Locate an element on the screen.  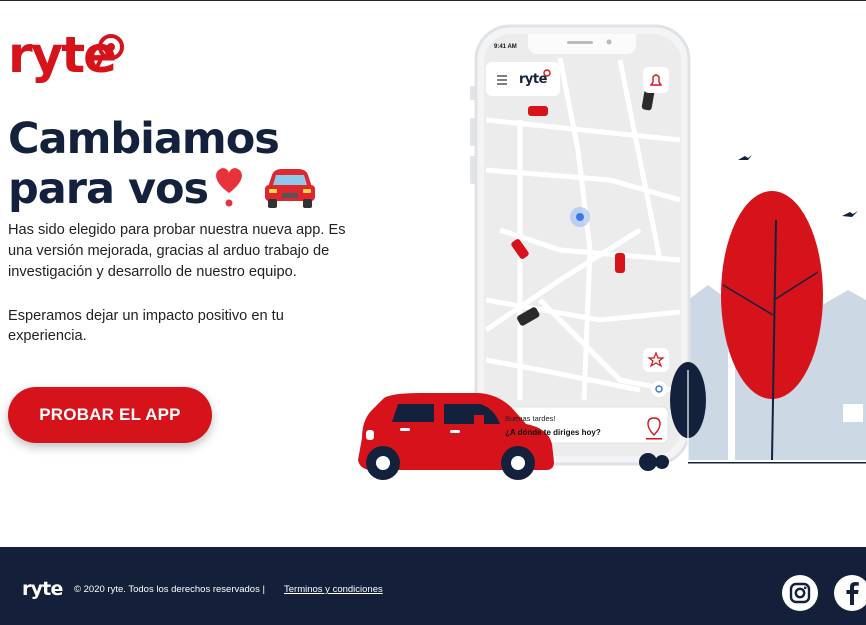
instagram-icon is located at coordinates (800, 593).